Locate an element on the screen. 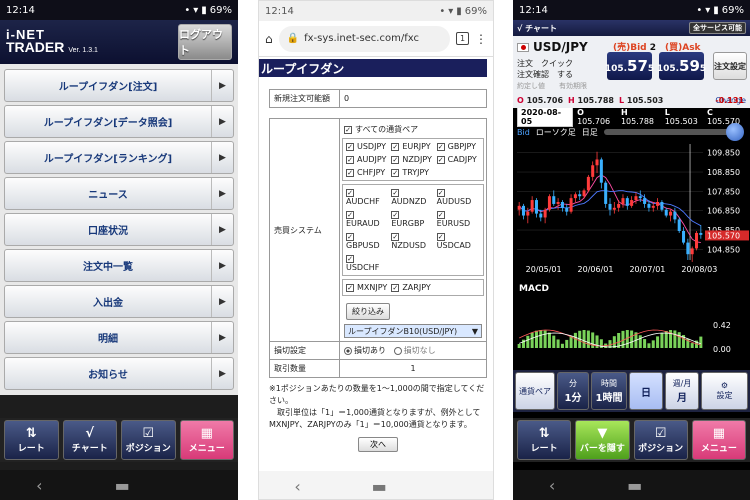 This screenshot has height=500, width=750. pair-checkbox: ✓ CADJPY is located at coordinates (458, 159).